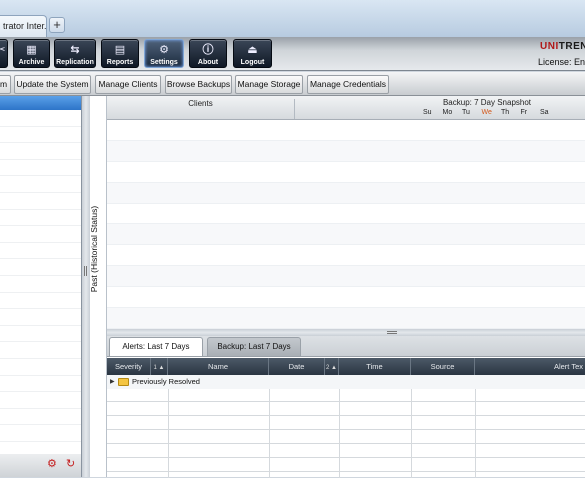 This screenshot has width=585, height=478. What do you see at coordinates (427, 112) in the screenshot?
I see `day-sunday: Su` at bounding box center [427, 112].